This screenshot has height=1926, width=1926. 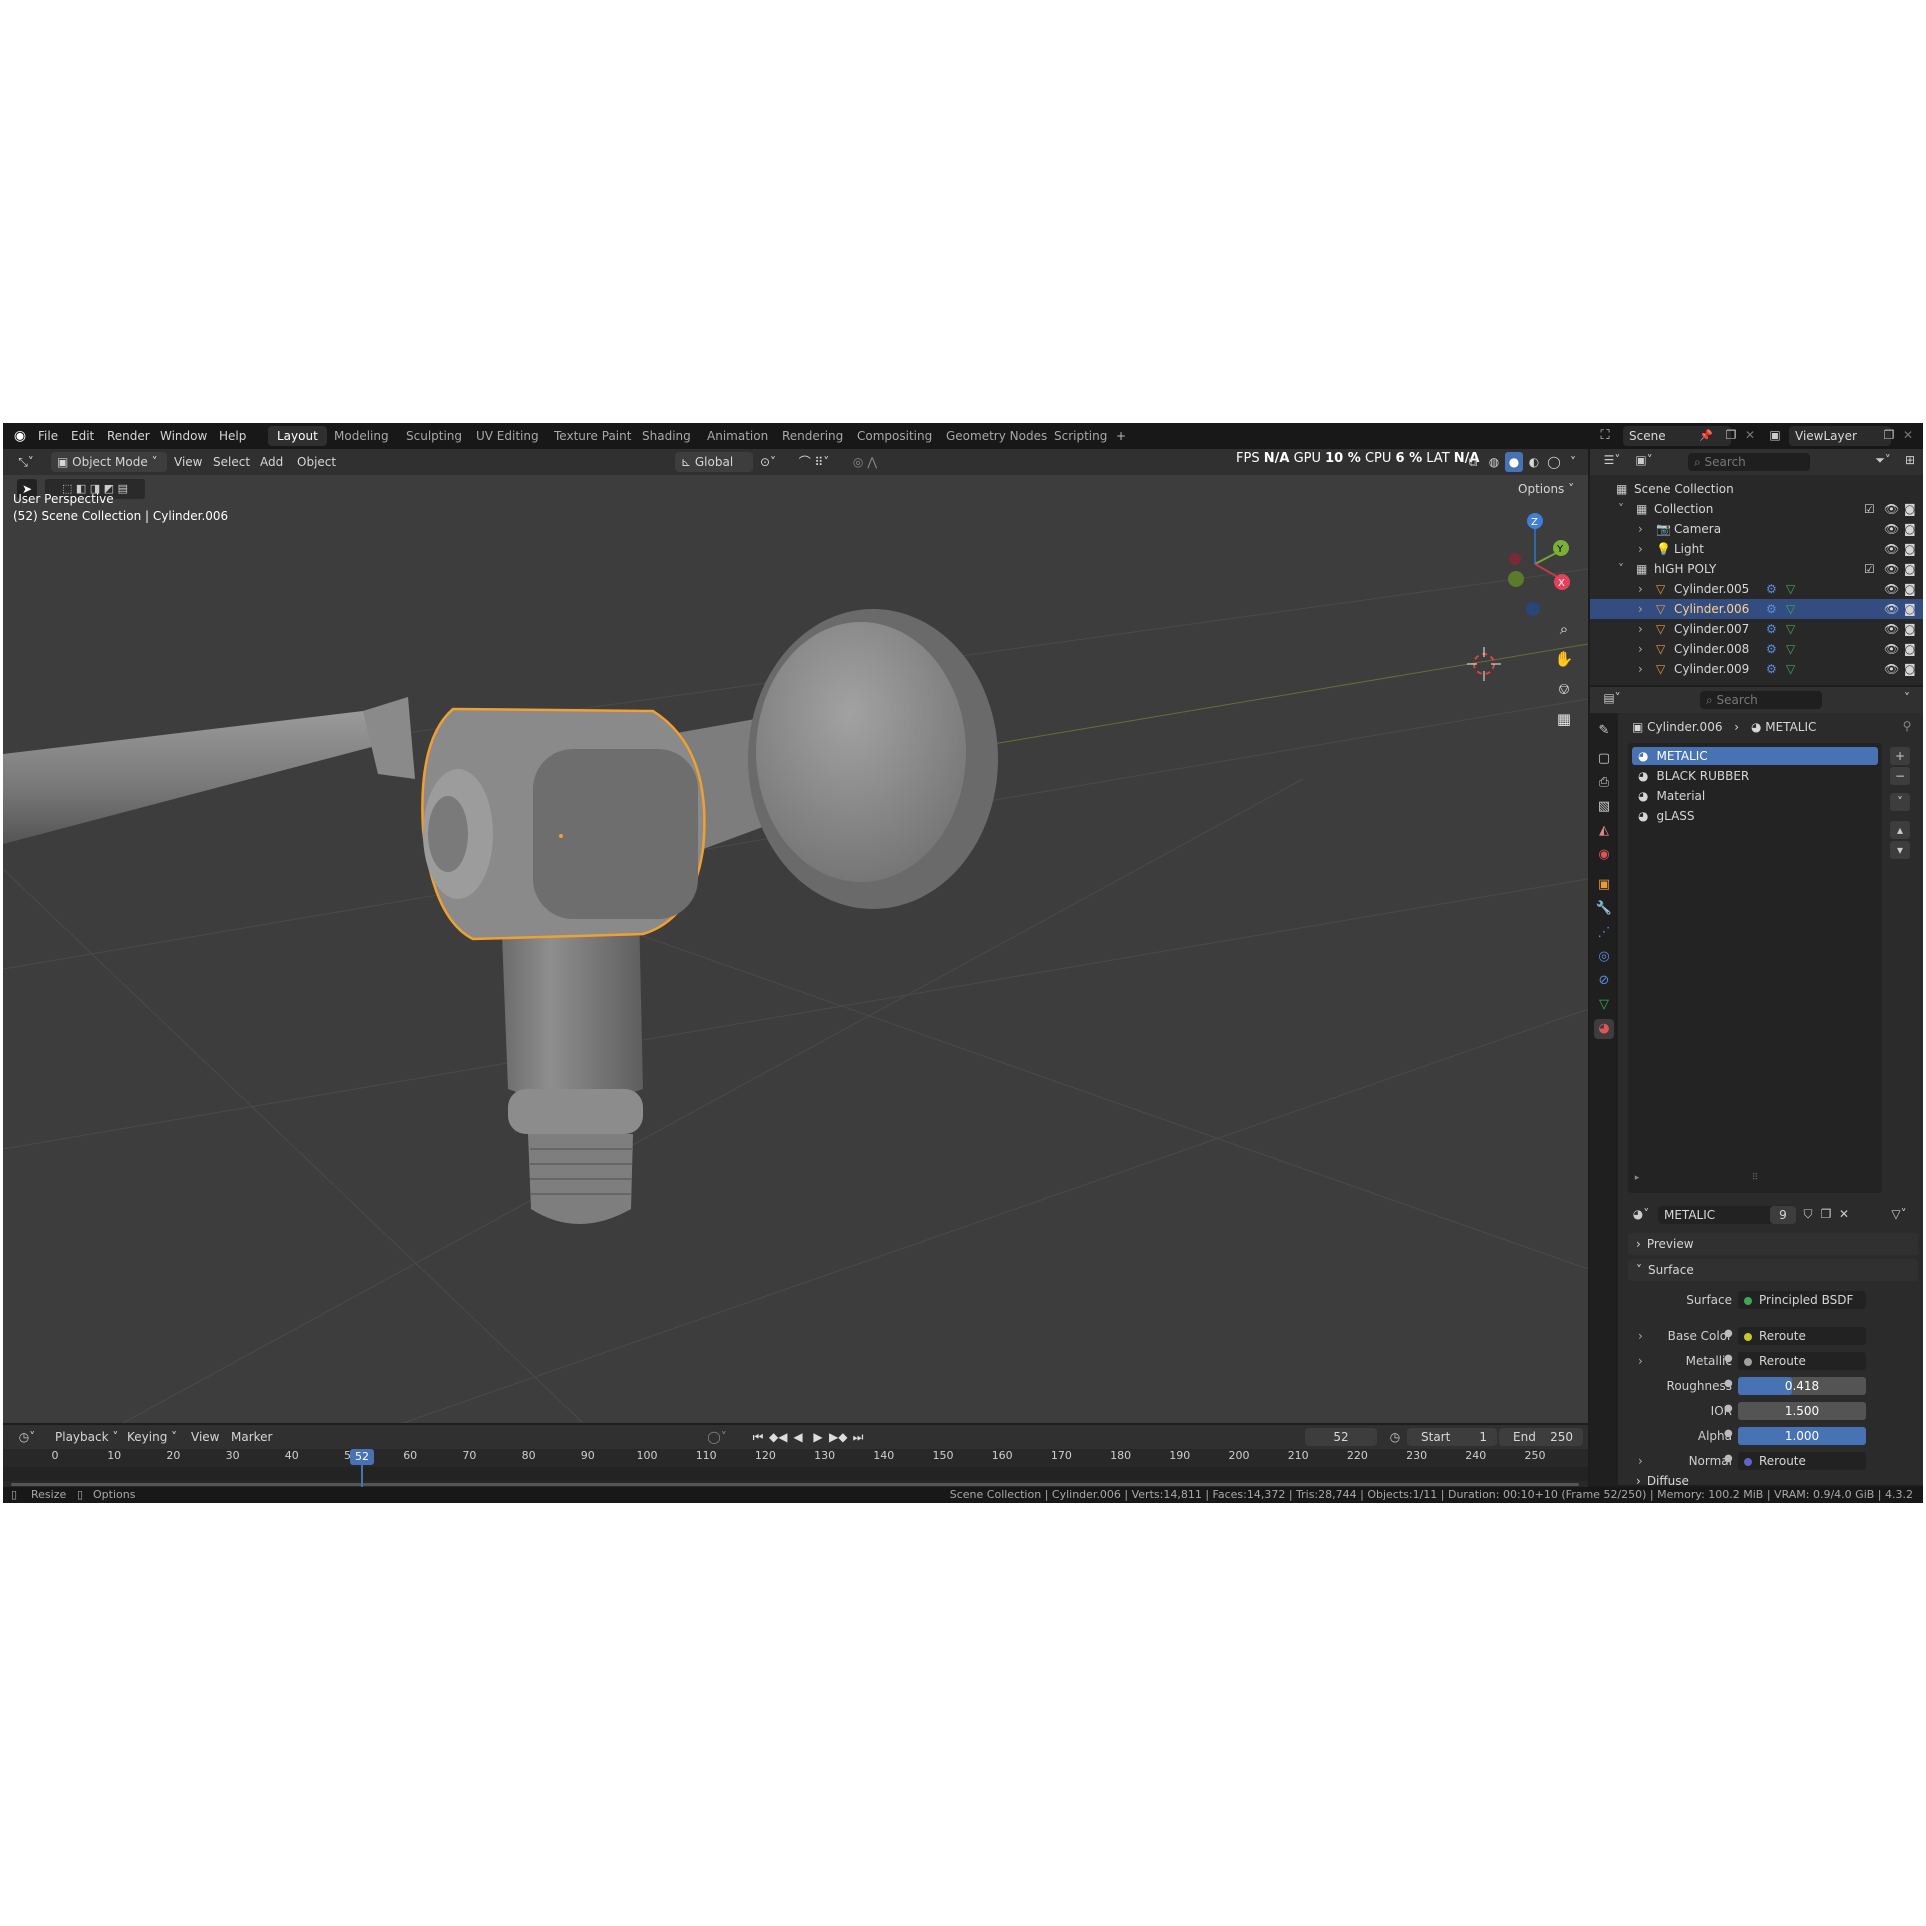 What do you see at coordinates (737, 436) in the screenshot?
I see `tab-animation: Animation` at bounding box center [737, 436].